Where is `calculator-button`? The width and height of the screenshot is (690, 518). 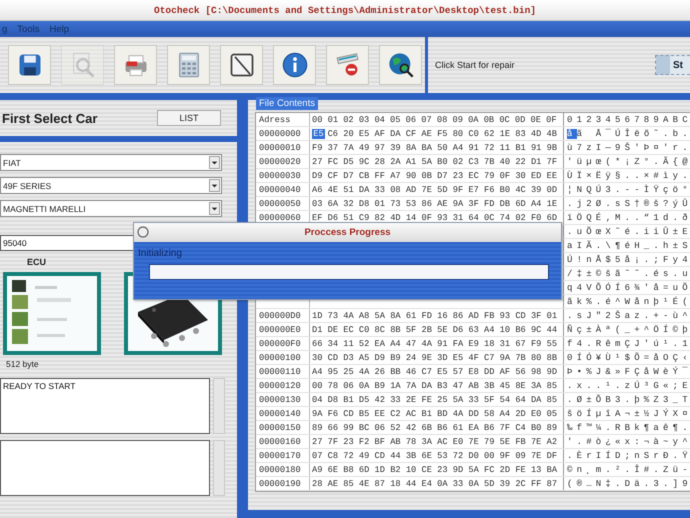
calculator-button is located at coordinates (188, 65).